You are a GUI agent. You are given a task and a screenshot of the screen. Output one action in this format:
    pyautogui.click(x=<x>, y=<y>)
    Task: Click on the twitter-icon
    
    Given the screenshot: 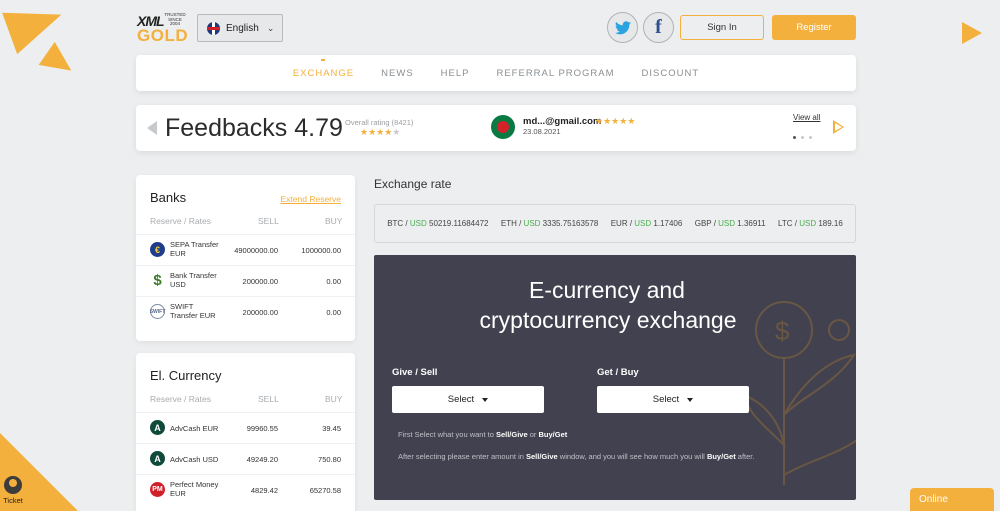 What is the action you would take?
    pyautogui.click(x=622, y=27)
    